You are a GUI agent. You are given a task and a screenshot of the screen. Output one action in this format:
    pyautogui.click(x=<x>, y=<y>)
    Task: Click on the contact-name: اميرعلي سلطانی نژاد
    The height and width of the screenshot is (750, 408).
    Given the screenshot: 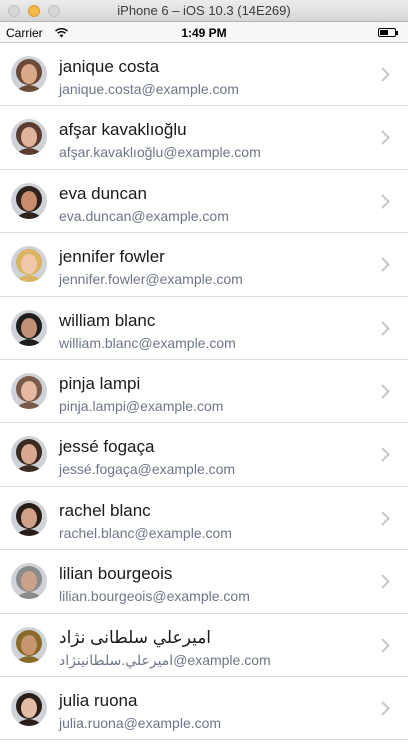 What is the action you would take?
    pyautogui.click(x=135, y=637)
    